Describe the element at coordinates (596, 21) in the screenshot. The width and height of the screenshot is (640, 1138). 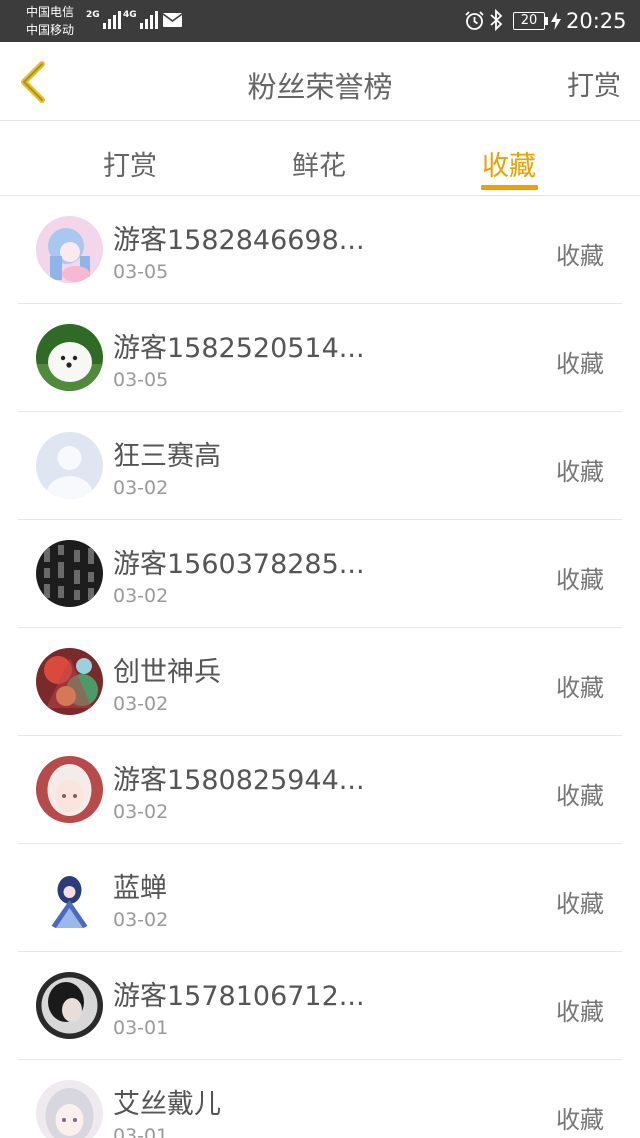
I see `clock: 20:25` at that location.